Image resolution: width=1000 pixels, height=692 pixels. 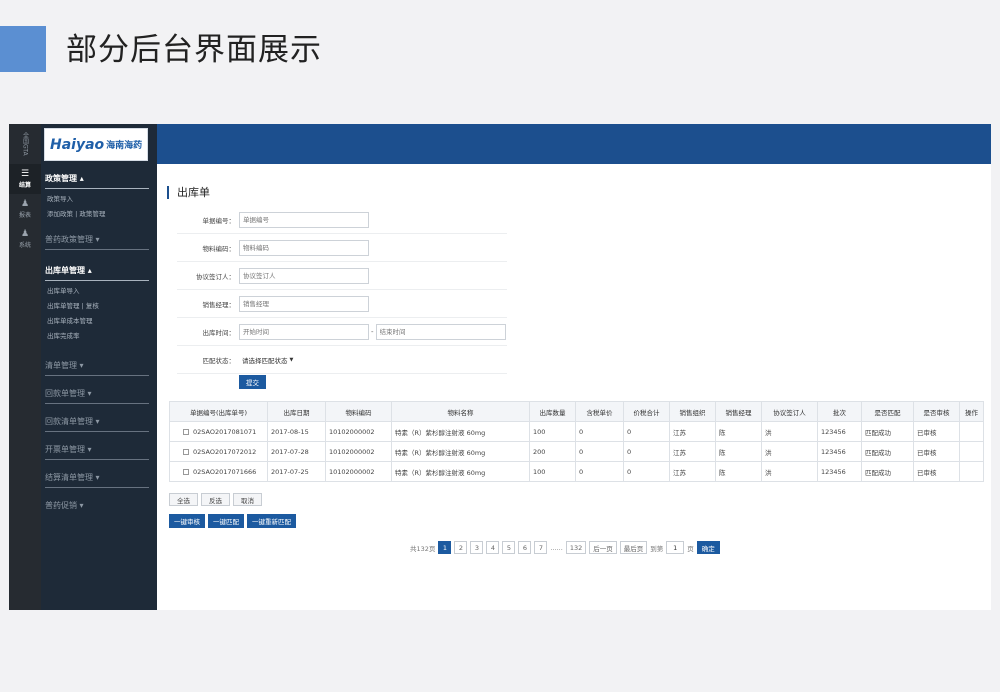 What do you see at coordinates (97, 450) in the screenshot?
I see `menu-head-invoice: 开票单管理 ▾` at bounding box center [97, 450].